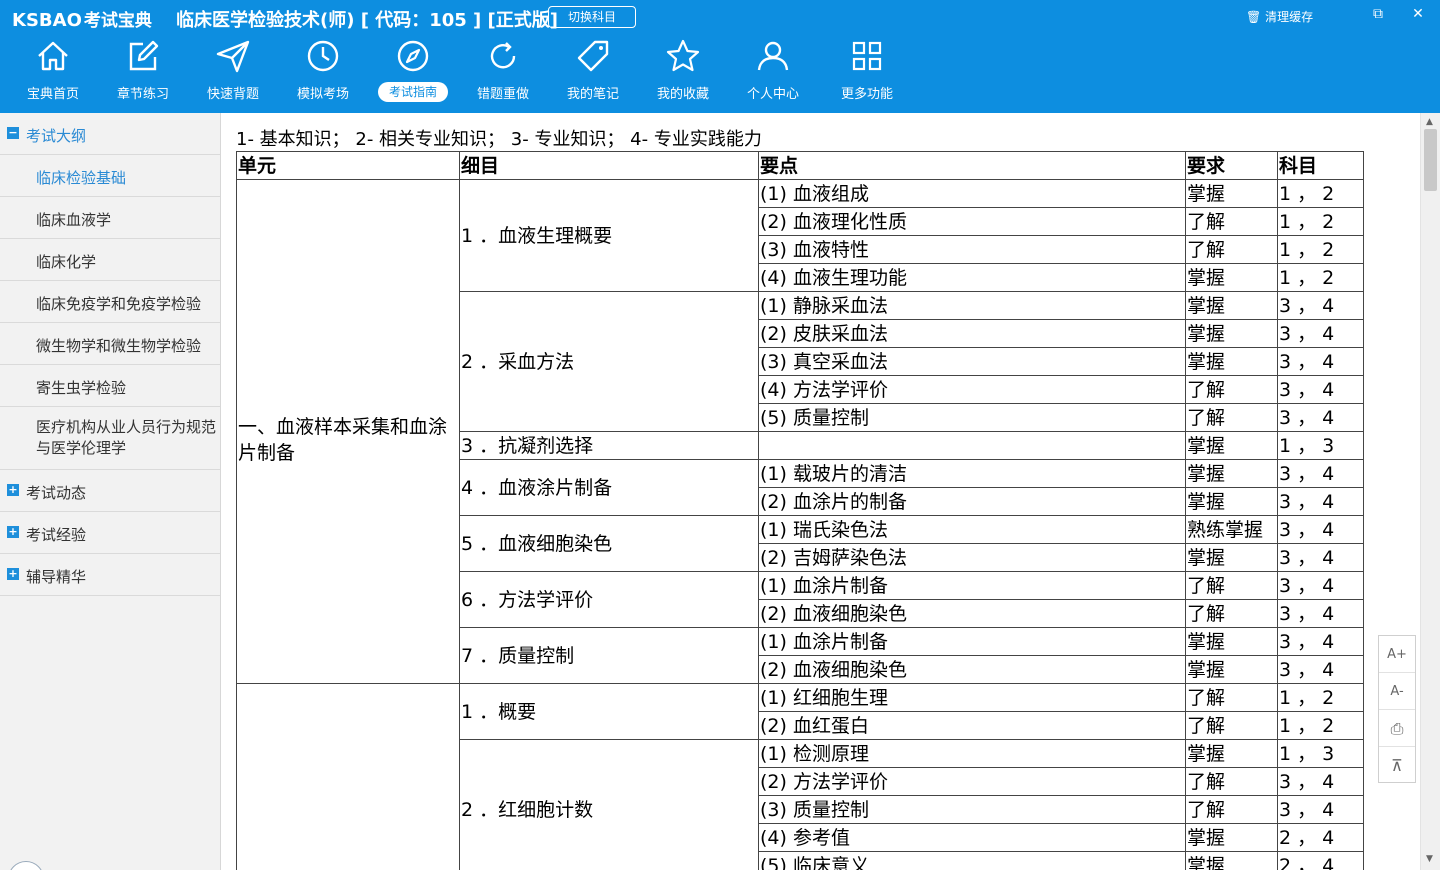 Image resolution: width=1440 pixels, height=870 pixels. I want to click on refresh-icon, so click(503, 55).